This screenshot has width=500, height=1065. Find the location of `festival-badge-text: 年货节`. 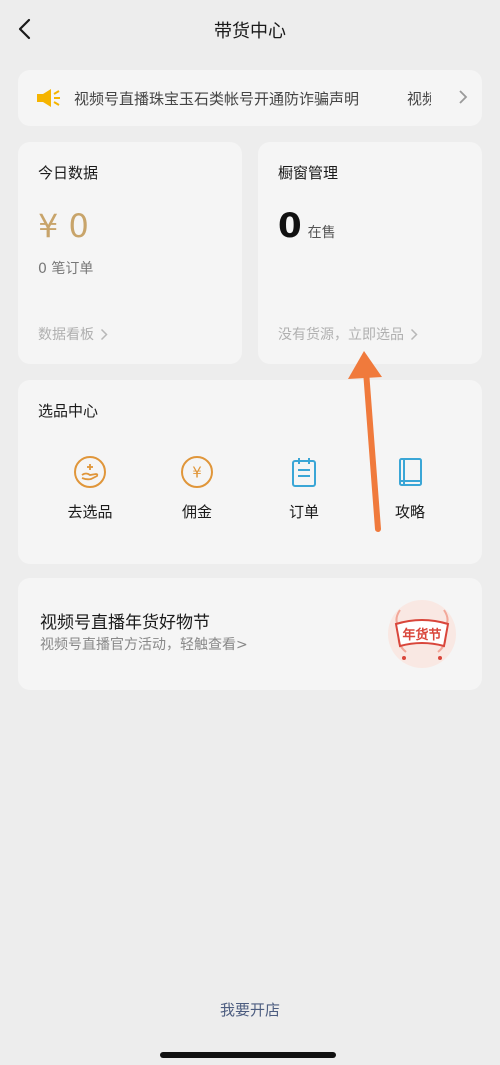

festival-badge-text: 年货节 is located at coordinates (421, 635).